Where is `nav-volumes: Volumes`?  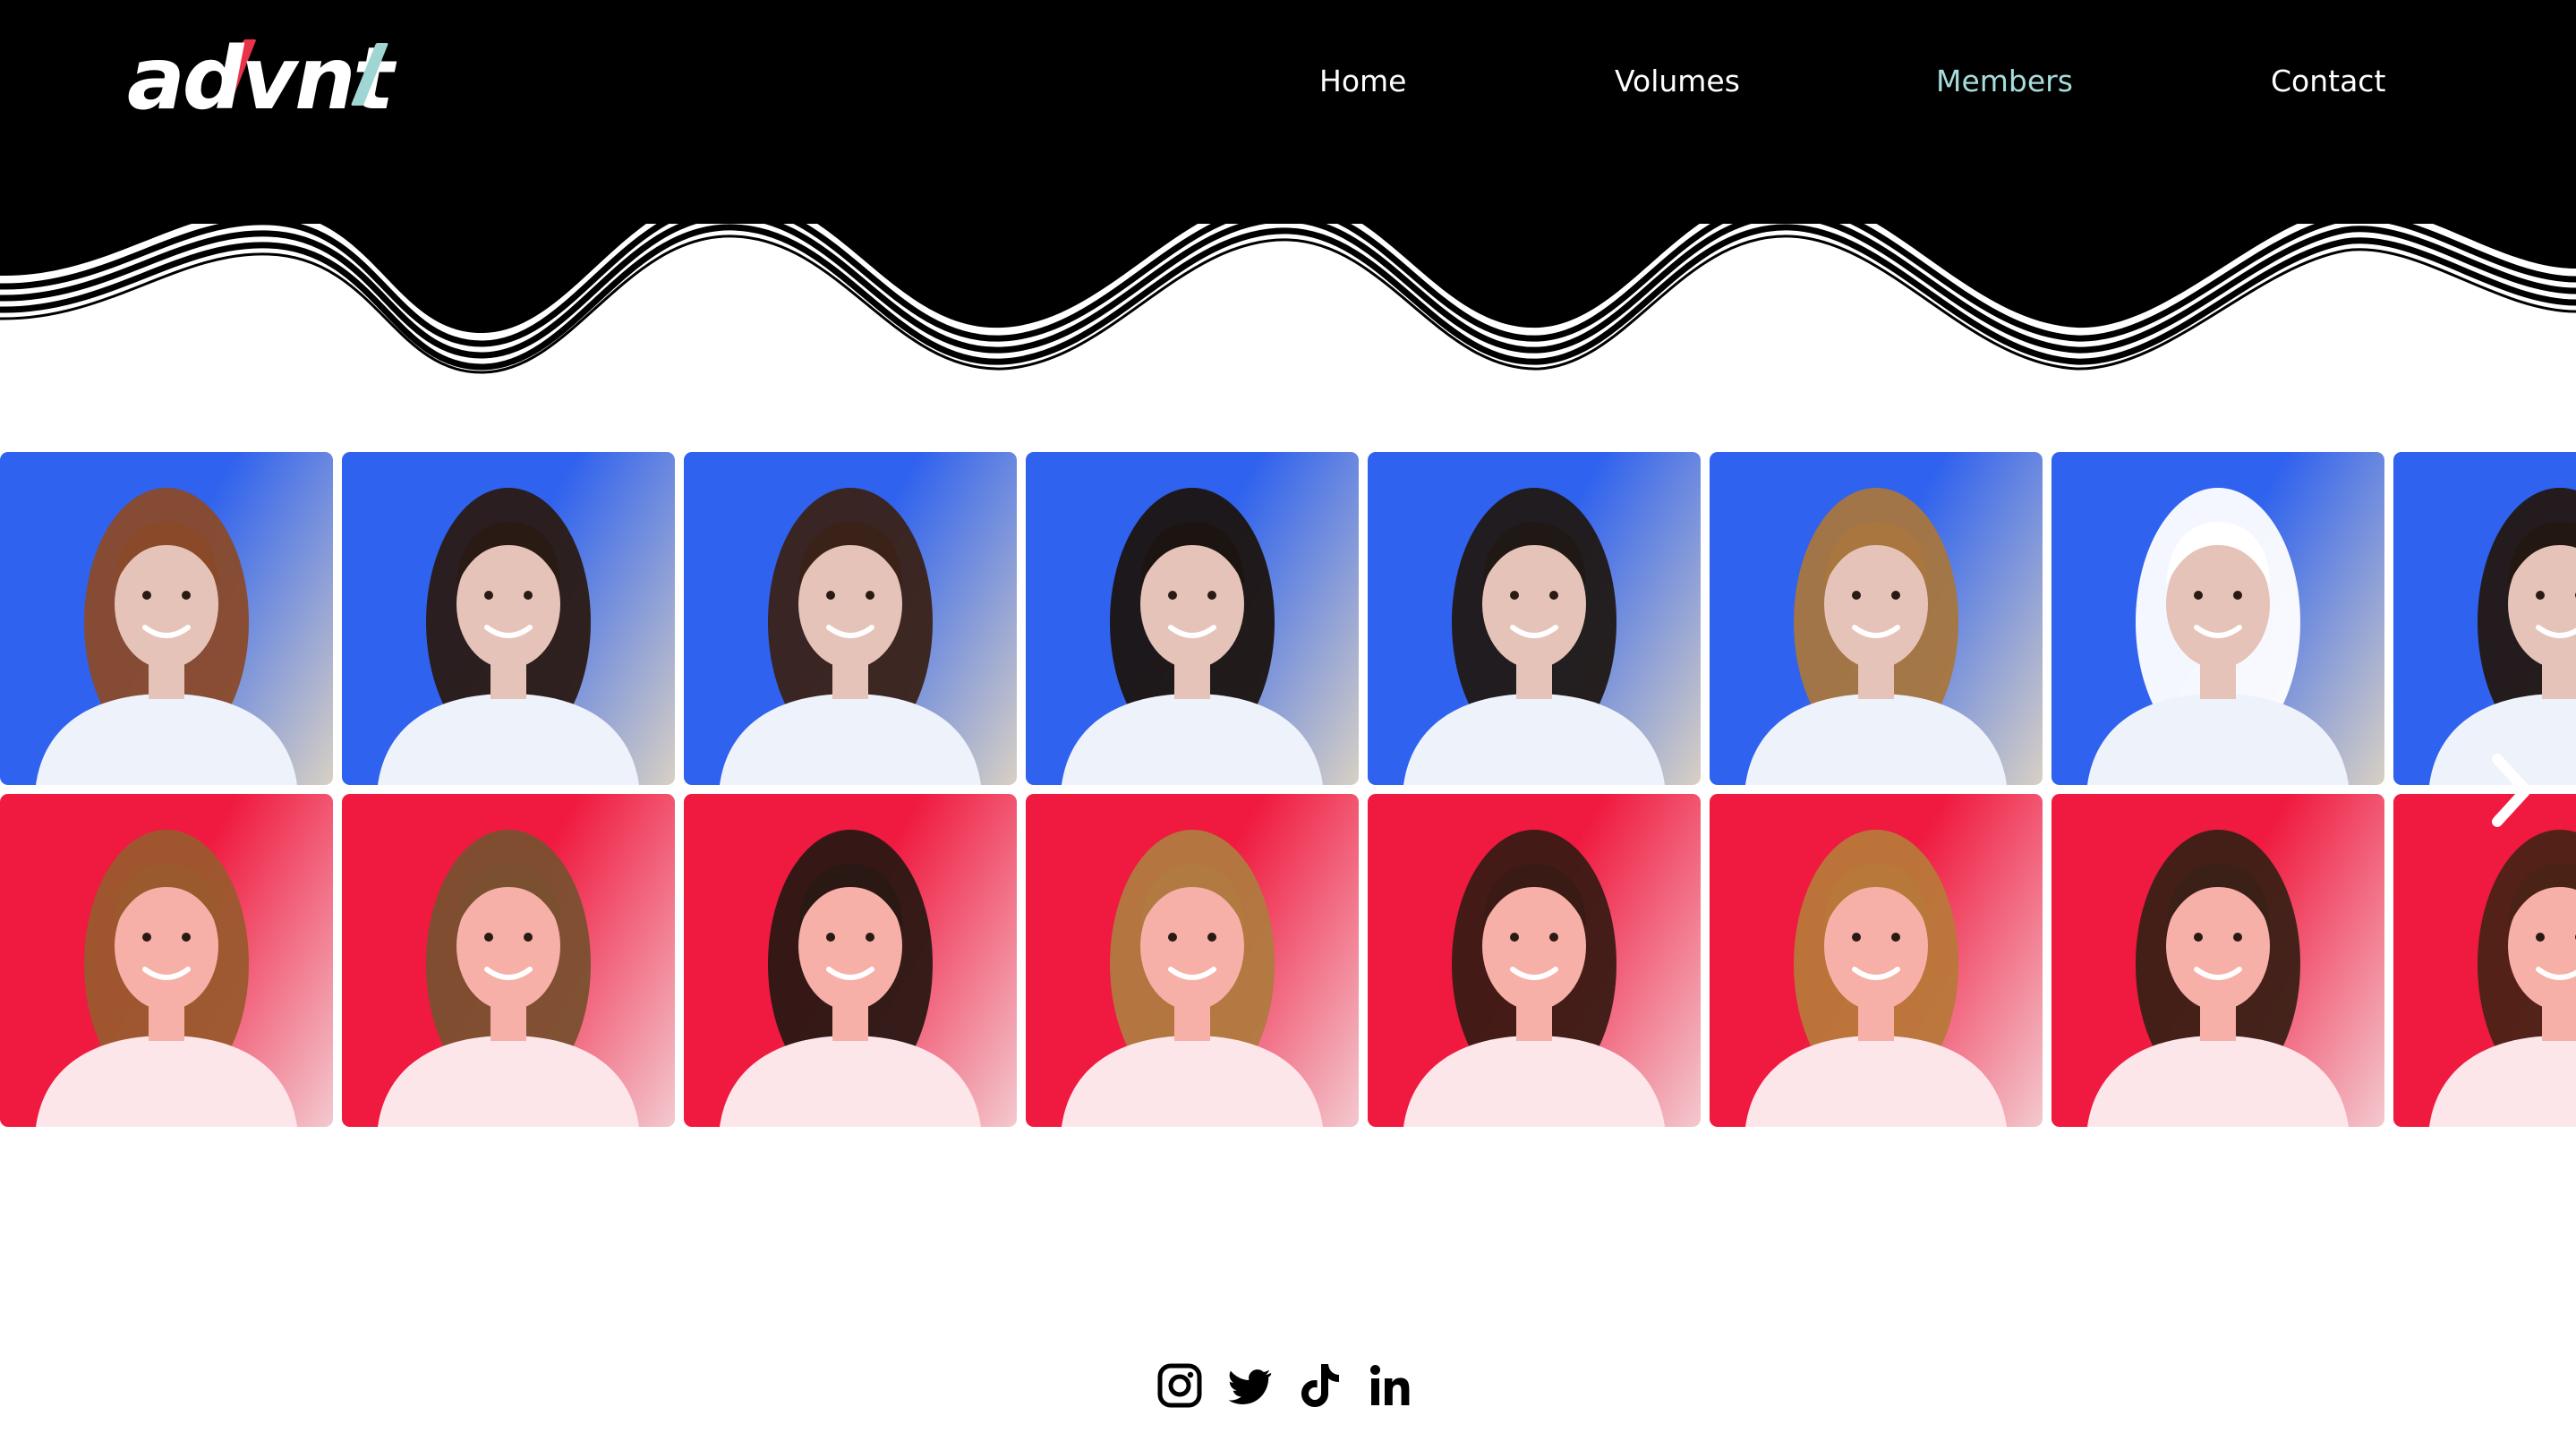 nav-volumes: Volumes is located at coordinates (1677, 81).